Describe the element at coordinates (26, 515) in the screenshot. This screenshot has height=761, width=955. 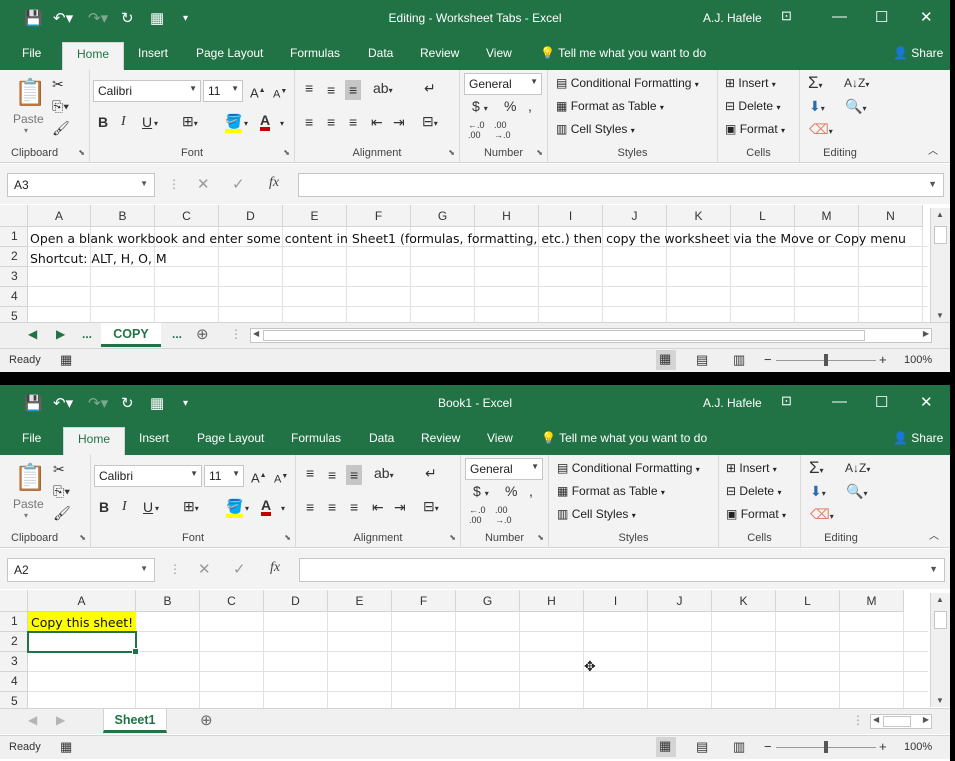
I see `paste-dropdown-icon: ▾` at that location.